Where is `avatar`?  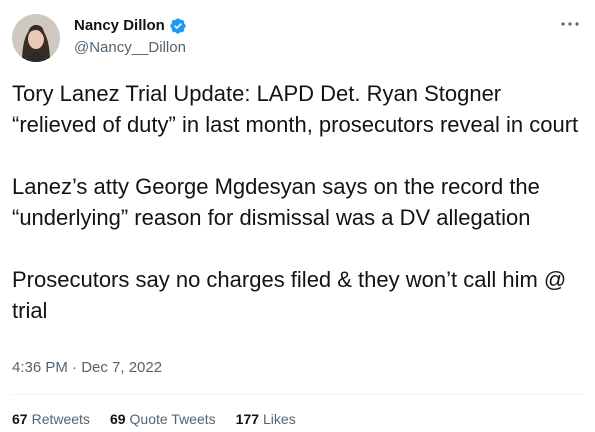
avatar is located at coordinates (36, 38).